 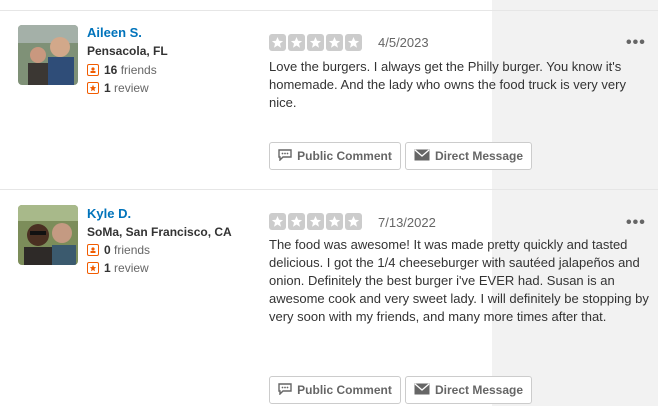 I want to click on friends-count: 16, so click(x=111, y=70).